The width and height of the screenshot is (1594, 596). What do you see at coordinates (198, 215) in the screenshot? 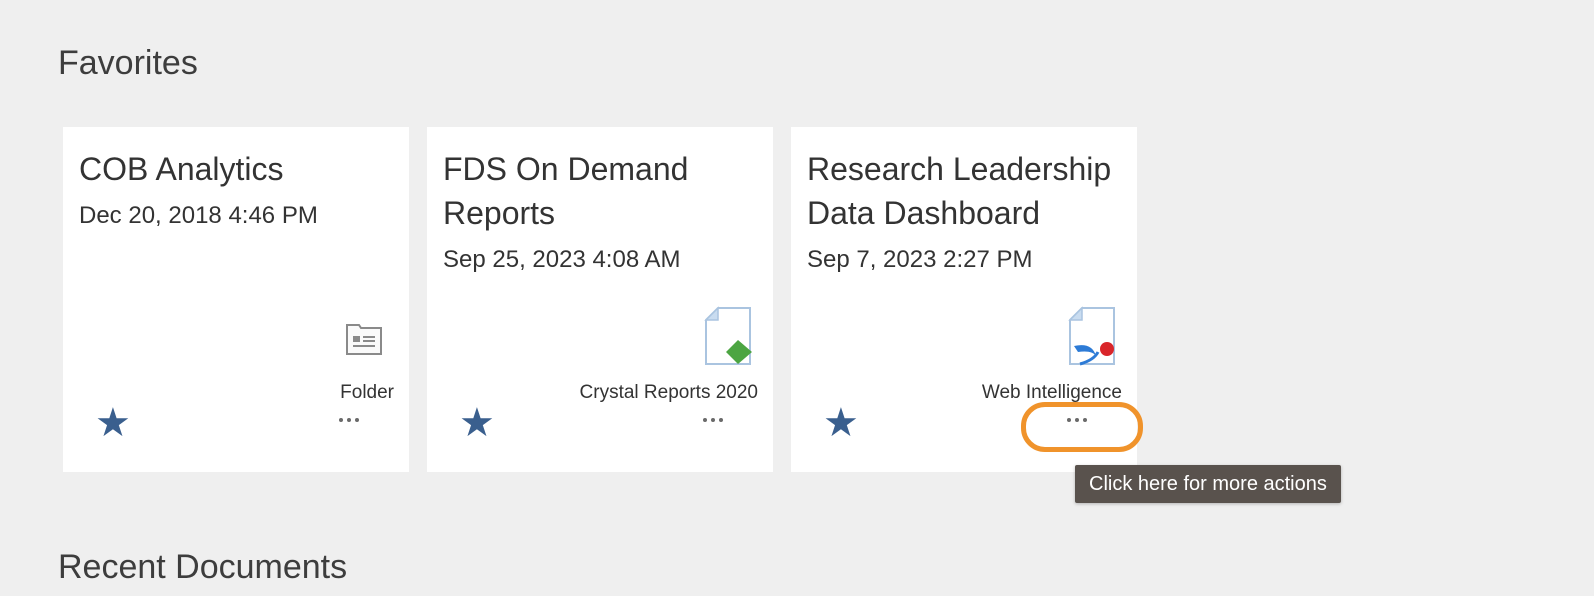
I see `tile-date: Dec 20, 2018 4:46 PM` at bounding box center [198, 215].